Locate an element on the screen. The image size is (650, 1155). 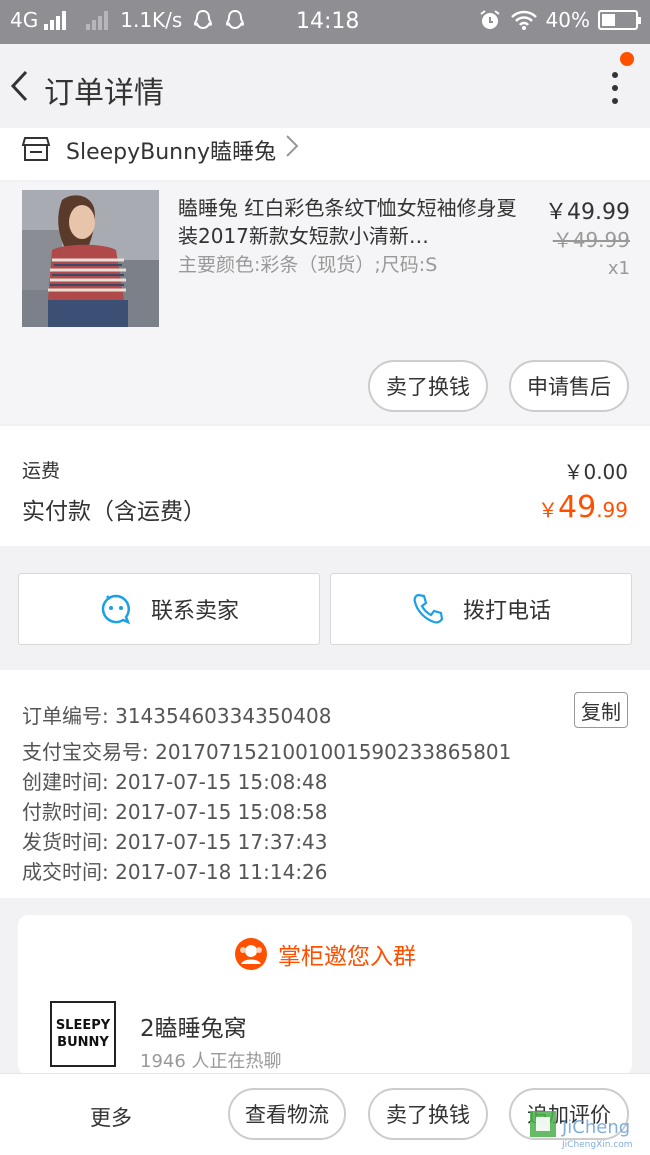
contact-seller-label: 联系卖家 is located at coordinates (194, 611).